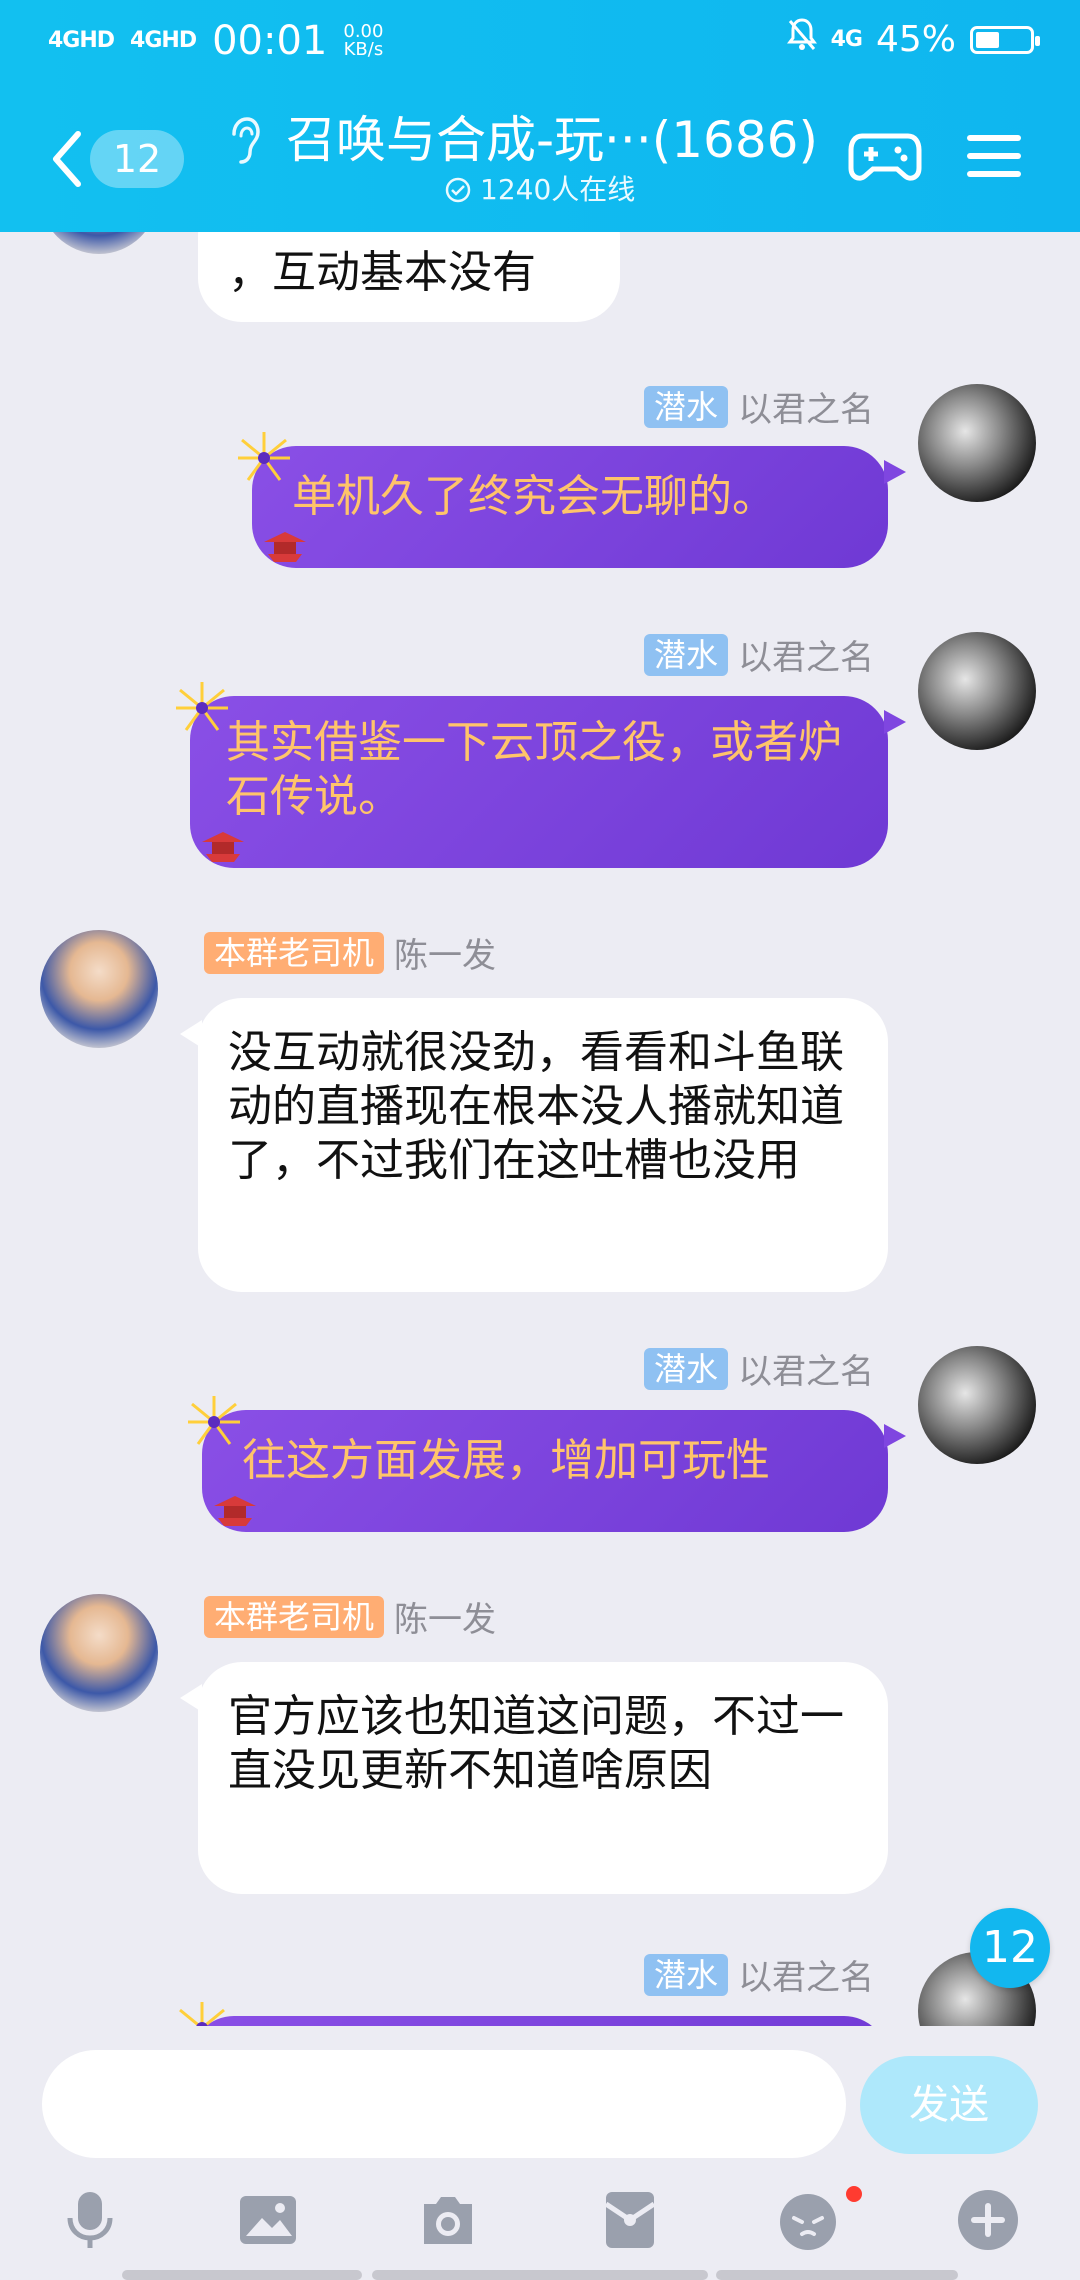 The height and width of the screenshot is (2280, 1080). I want to click on message-bubble: ，互动基本没有, so click(409, 277).